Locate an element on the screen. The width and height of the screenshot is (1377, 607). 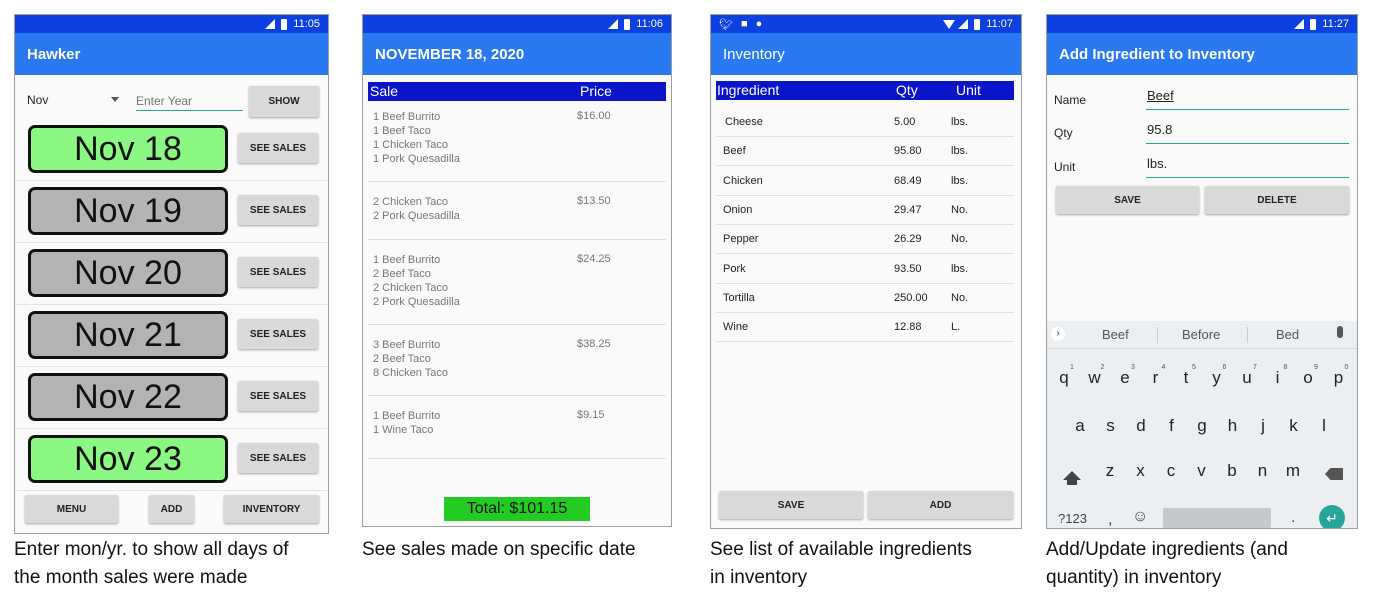
day-button: Nov 21 is located at coordinates (128, 335).